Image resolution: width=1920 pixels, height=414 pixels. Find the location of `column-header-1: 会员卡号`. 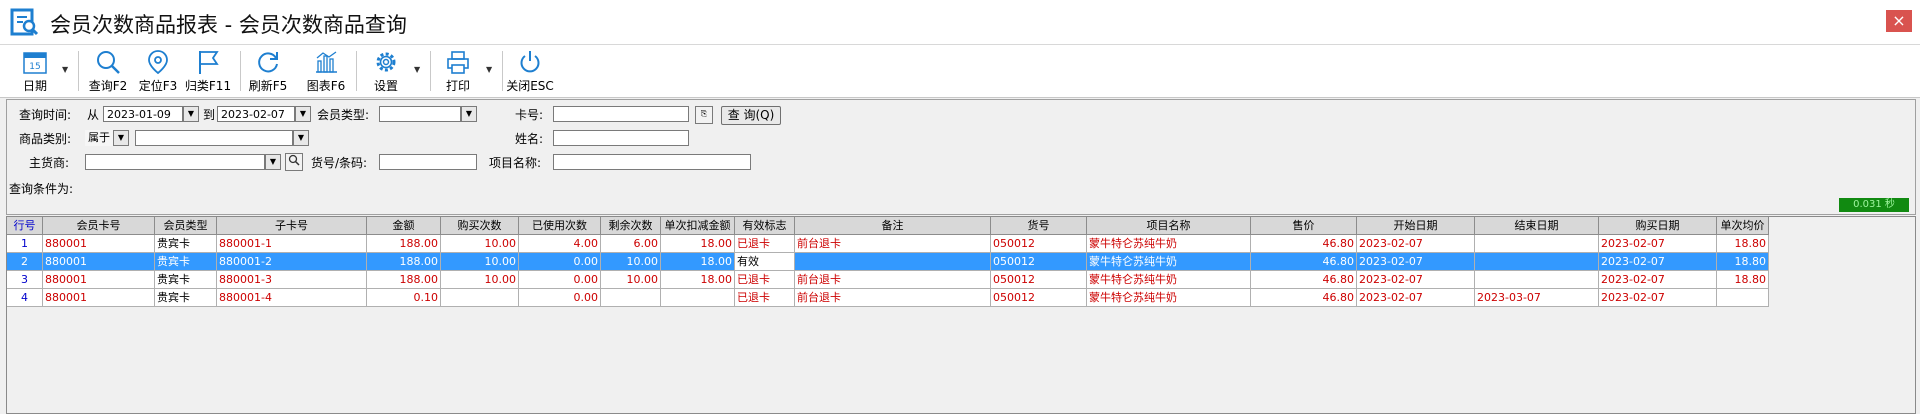

column-header-1: 会员卡号 is located at coordinates (99, 226).